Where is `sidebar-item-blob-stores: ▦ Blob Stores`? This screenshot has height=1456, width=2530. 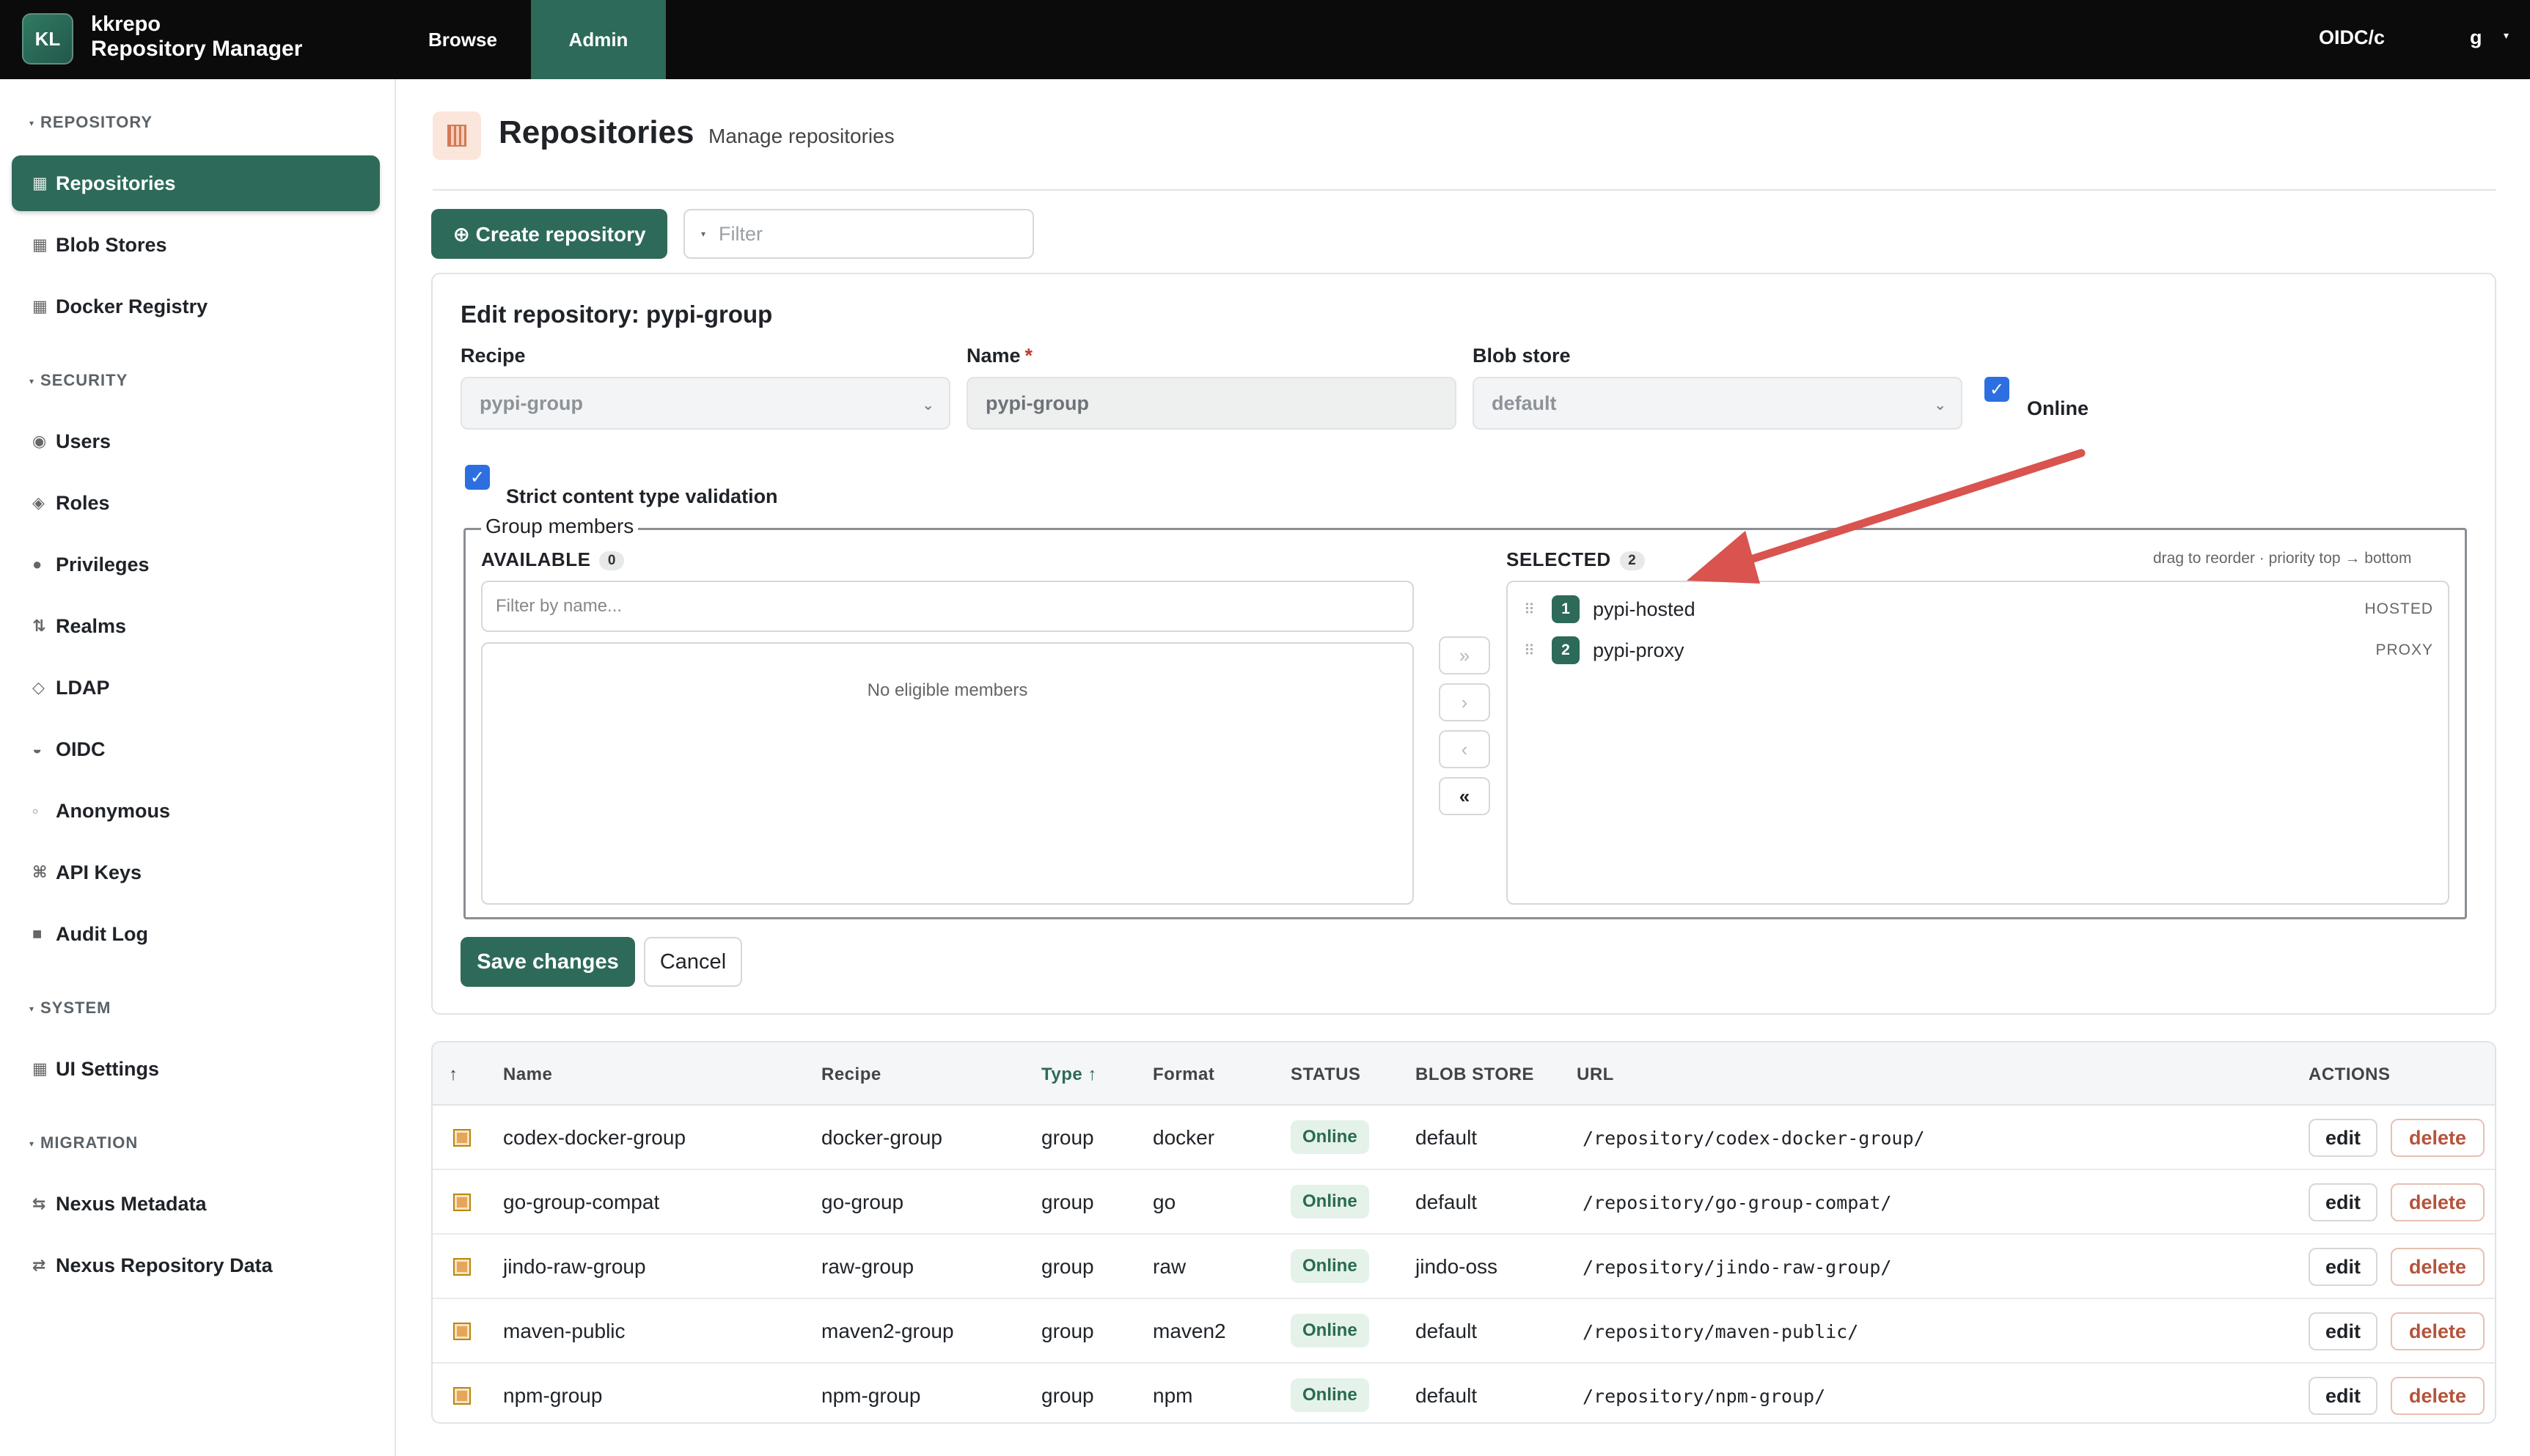
sidebar-item-blob-stores: ▦ Blob Stores is located at coordinates (196, 245).